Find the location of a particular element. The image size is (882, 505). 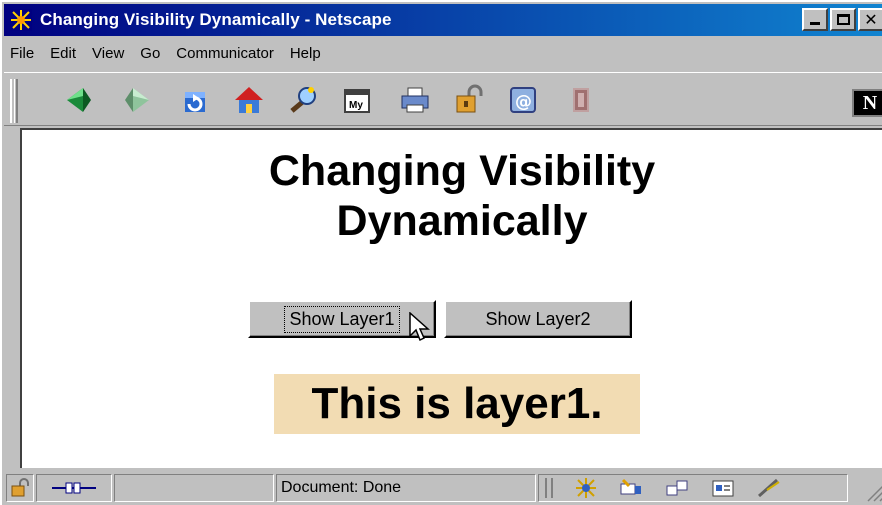

svg-text: My is located at coordinates (356, 105).